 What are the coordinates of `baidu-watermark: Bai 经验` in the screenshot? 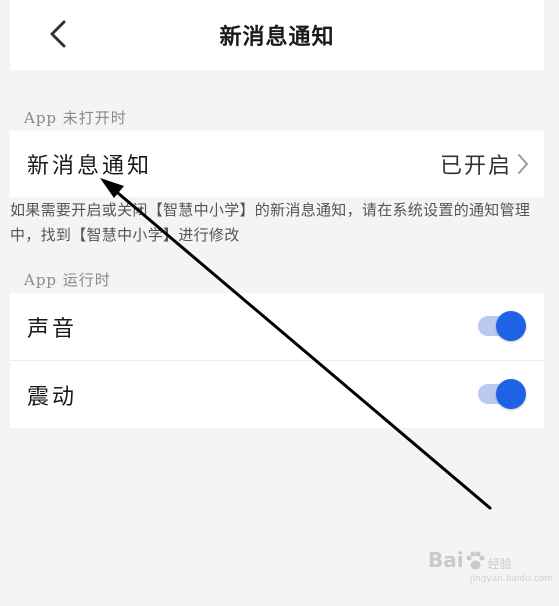 It's located at (470, 560).